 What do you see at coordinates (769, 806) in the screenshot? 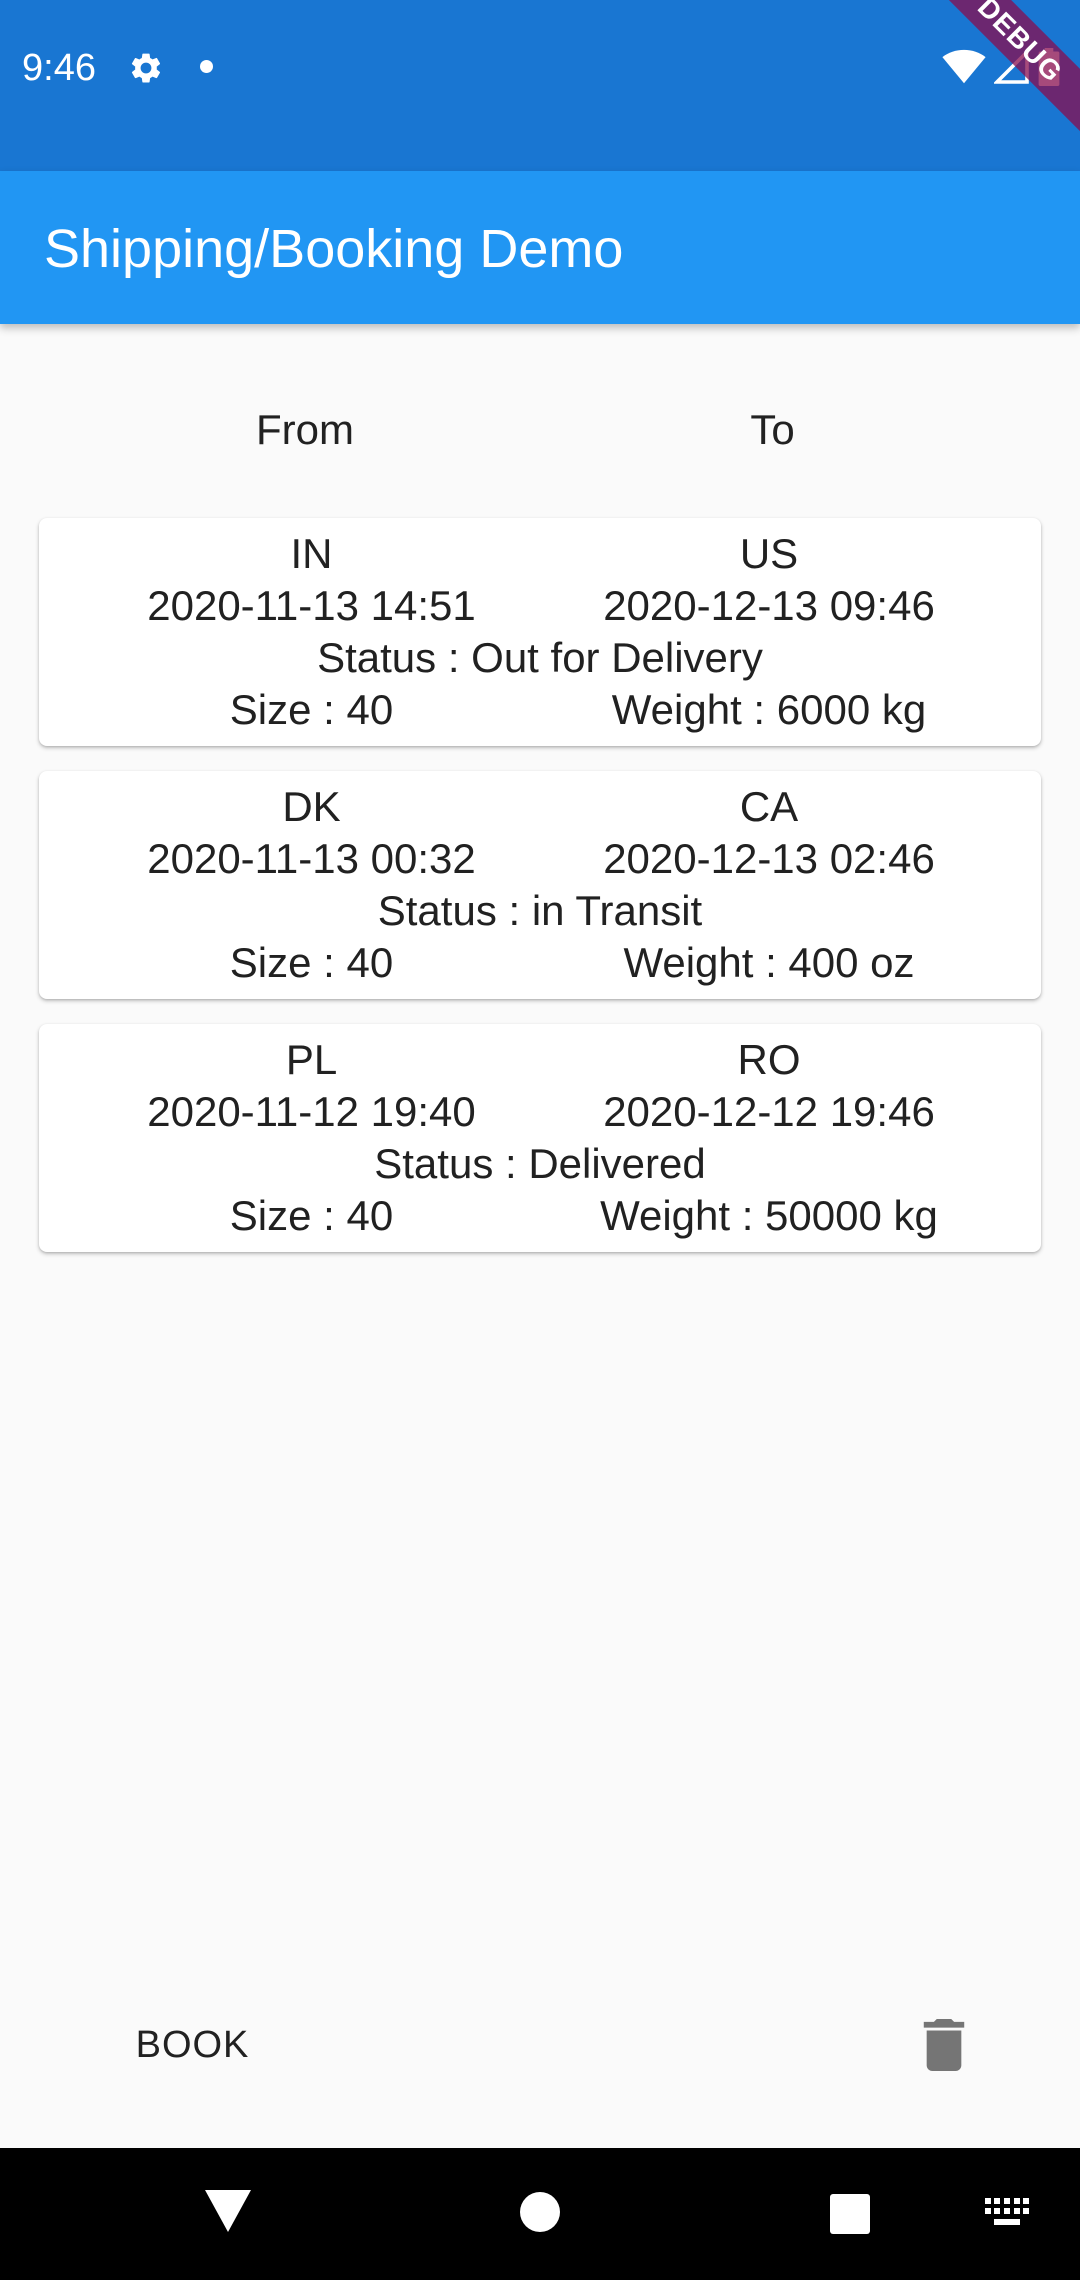
I see `to-country: CA` at bounding box center [769, 806].